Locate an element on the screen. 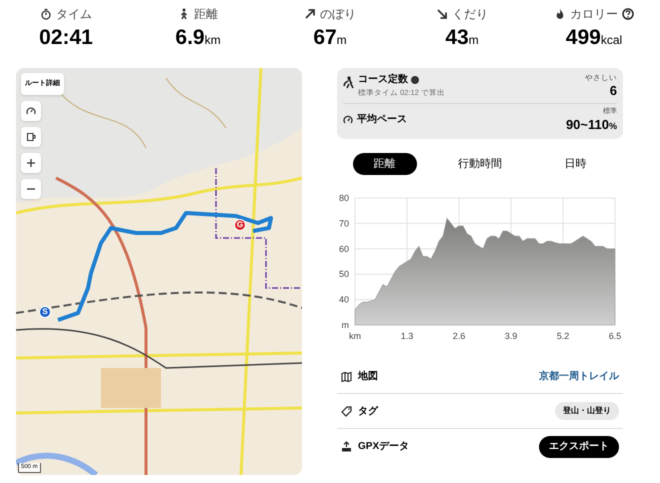  stat-label: カロリー is located at coordinates (594, 14).